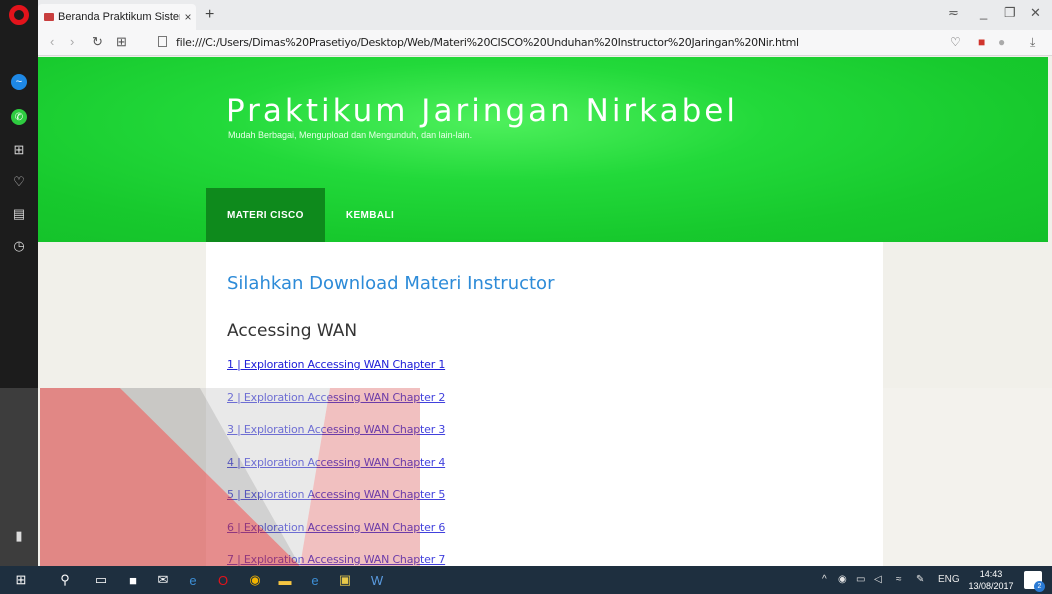 The height and width of the screenshot is (594, 1052). Describe the element at coordinates (991, 580) in the screenshot. I see `clock: 14:43 13/08/2017` at that location.